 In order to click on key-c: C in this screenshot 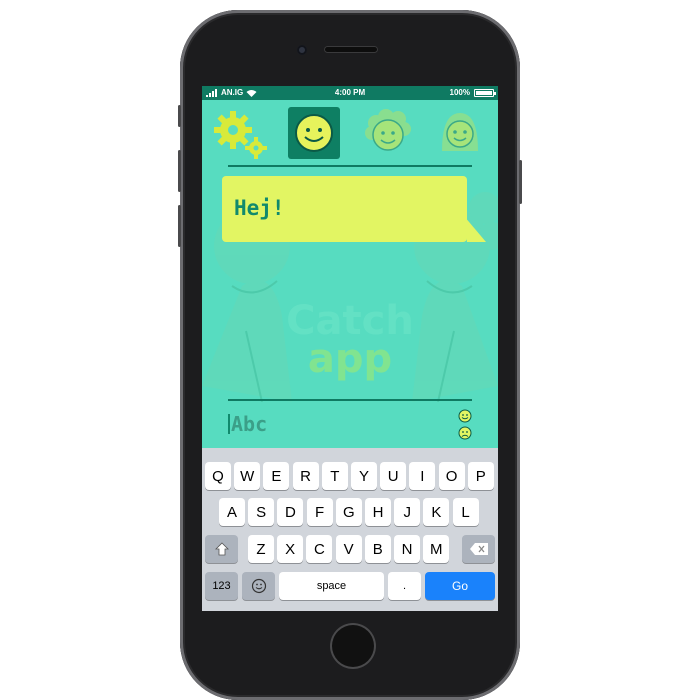, I will do `click(319, 549)`.